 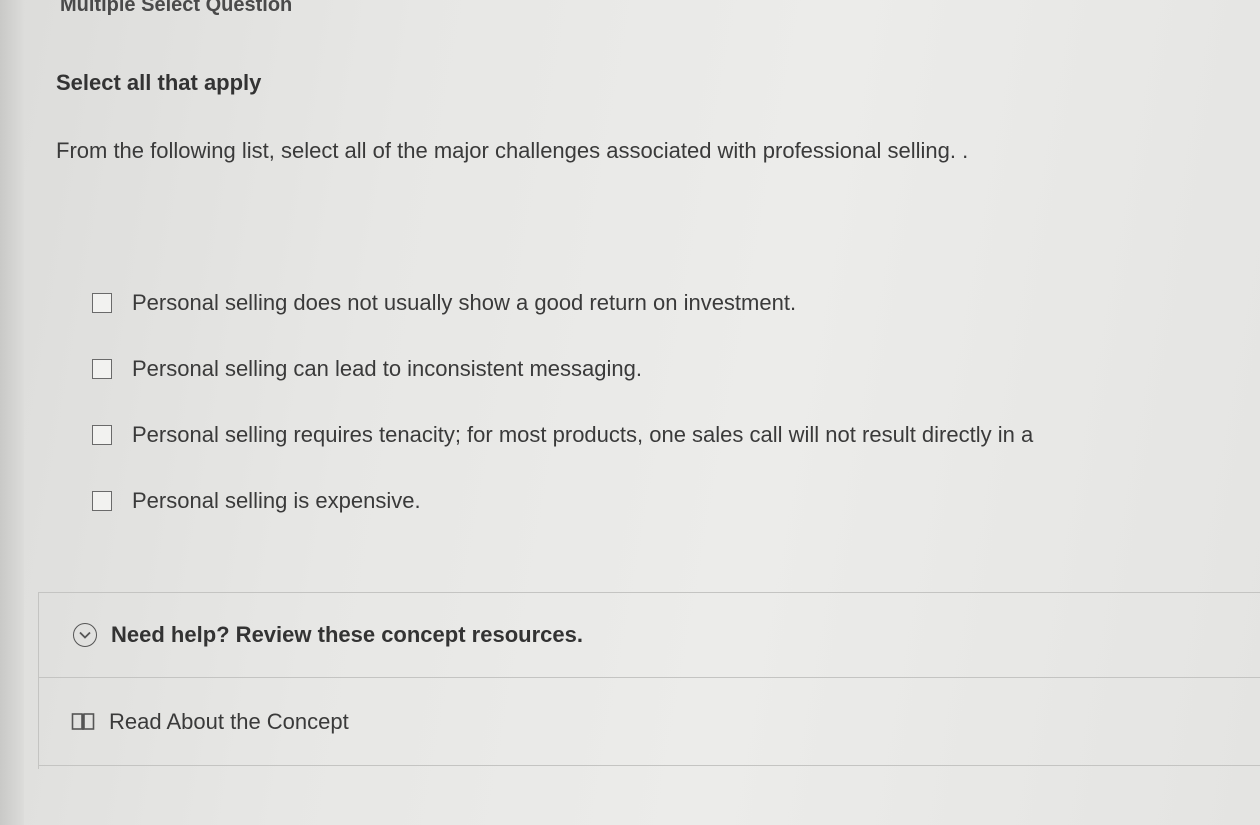 What do you see at coordinates (676, 501) in the screenshot?
I see `answer-option: Personal selling is expensive.` at bounding box center [676, 501].